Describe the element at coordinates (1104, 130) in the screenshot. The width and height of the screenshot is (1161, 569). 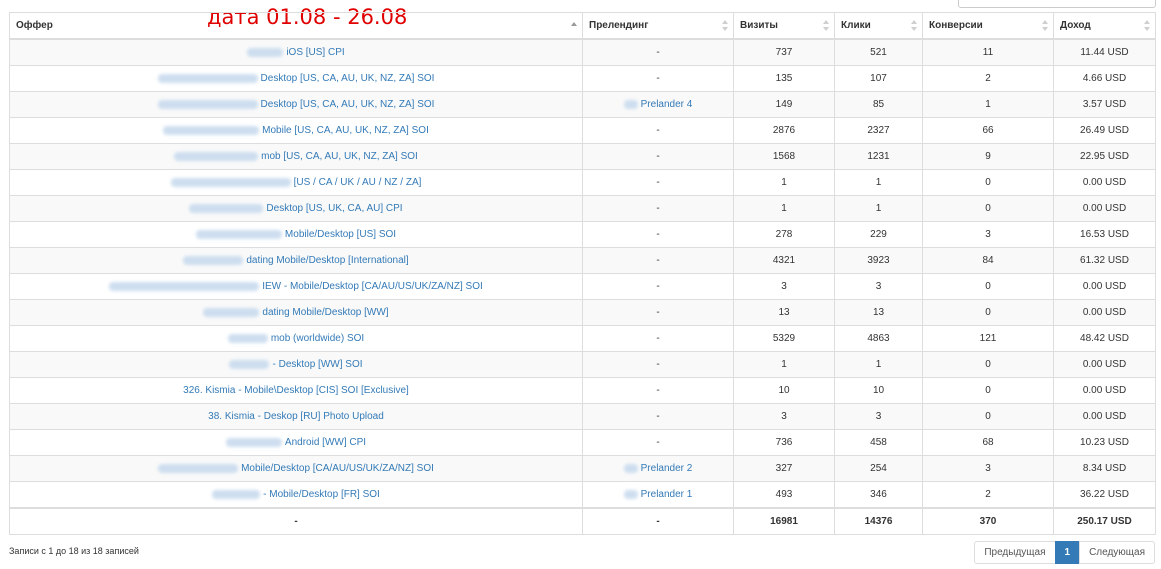
I see `income-cell: 26.49 USD` at that location.